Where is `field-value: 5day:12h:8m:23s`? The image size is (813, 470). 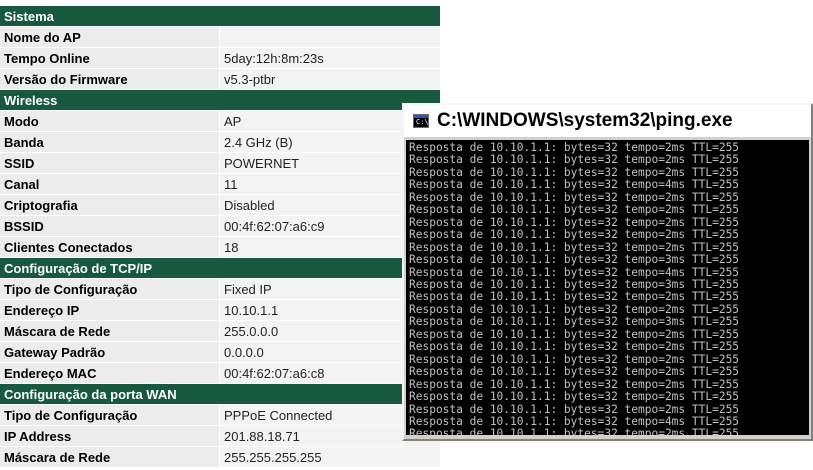
field-value: 5day:12h:8m:23s is located at coordinates (330, 58).